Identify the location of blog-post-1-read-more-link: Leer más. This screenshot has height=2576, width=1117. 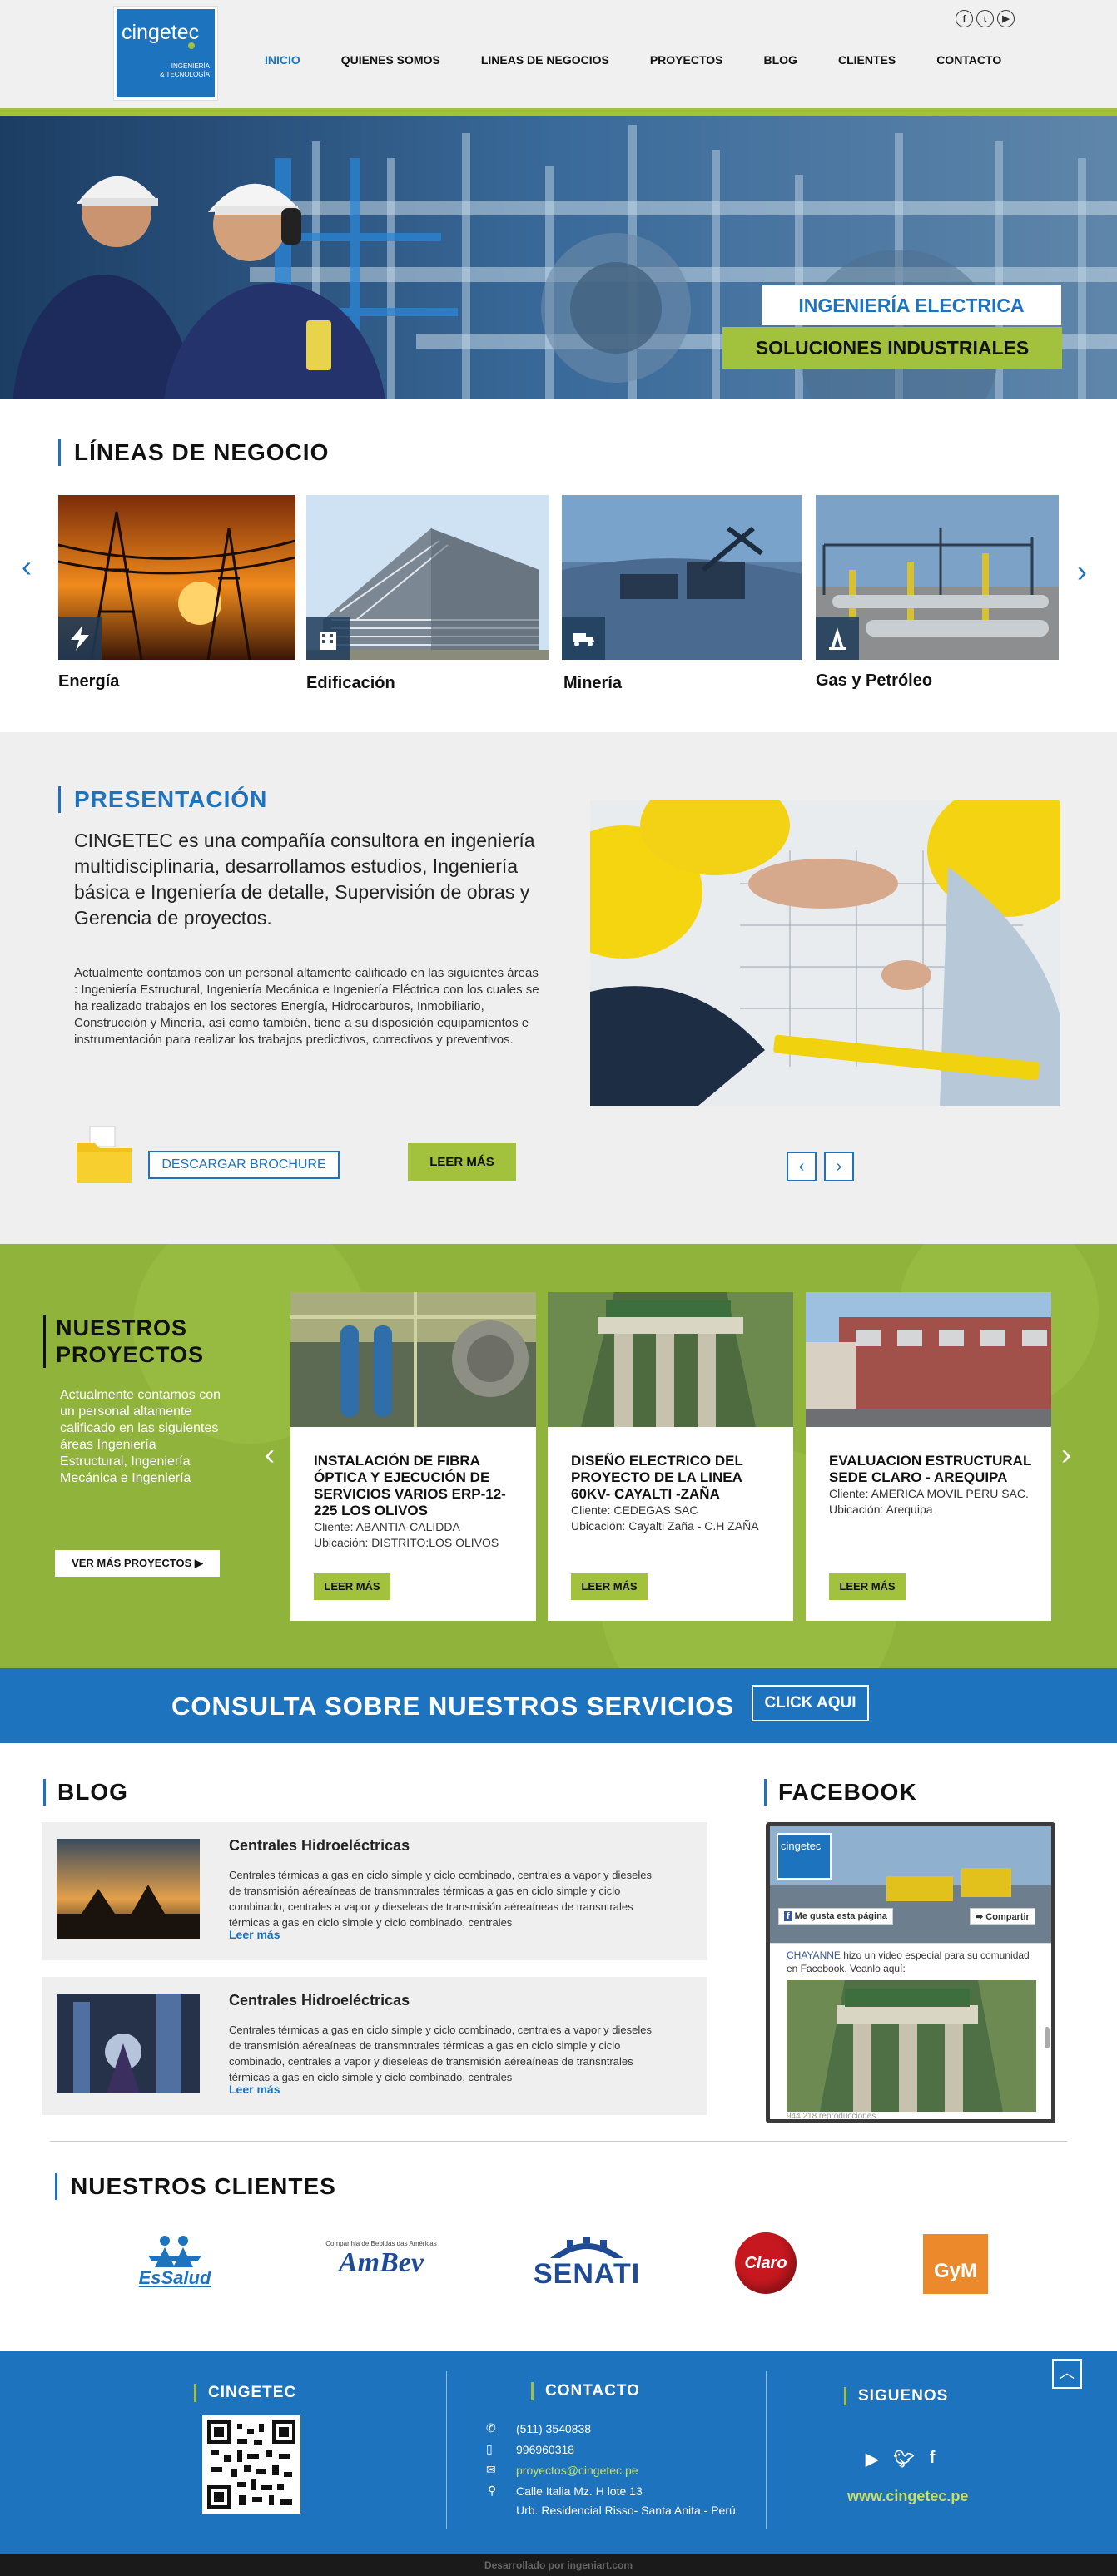
(254, 1935).